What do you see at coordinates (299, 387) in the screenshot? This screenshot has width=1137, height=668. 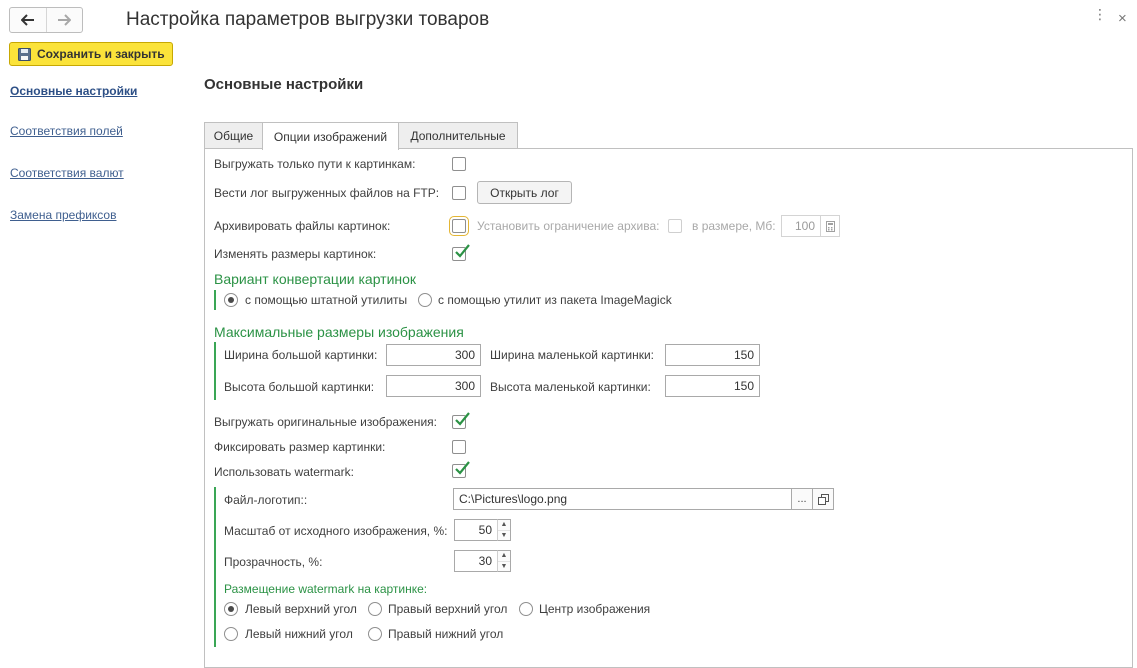 I see `large-height-label: Высота большой картинки:` at bounding box center [299, 387].